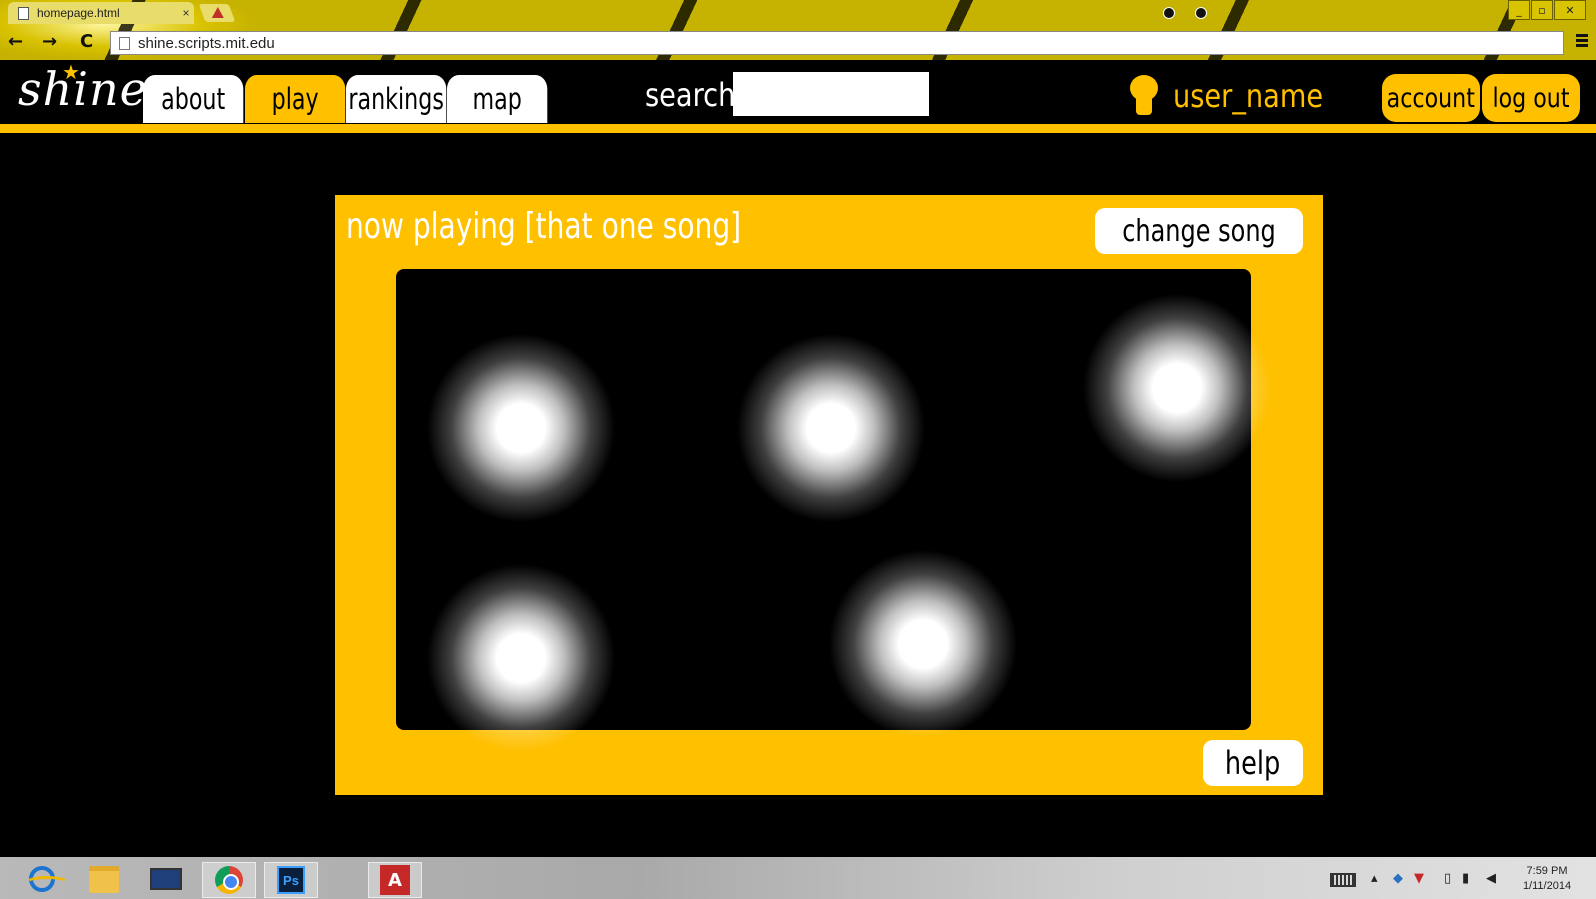  I want to click on antivirus-icon: ▼, so click(1419, 879).